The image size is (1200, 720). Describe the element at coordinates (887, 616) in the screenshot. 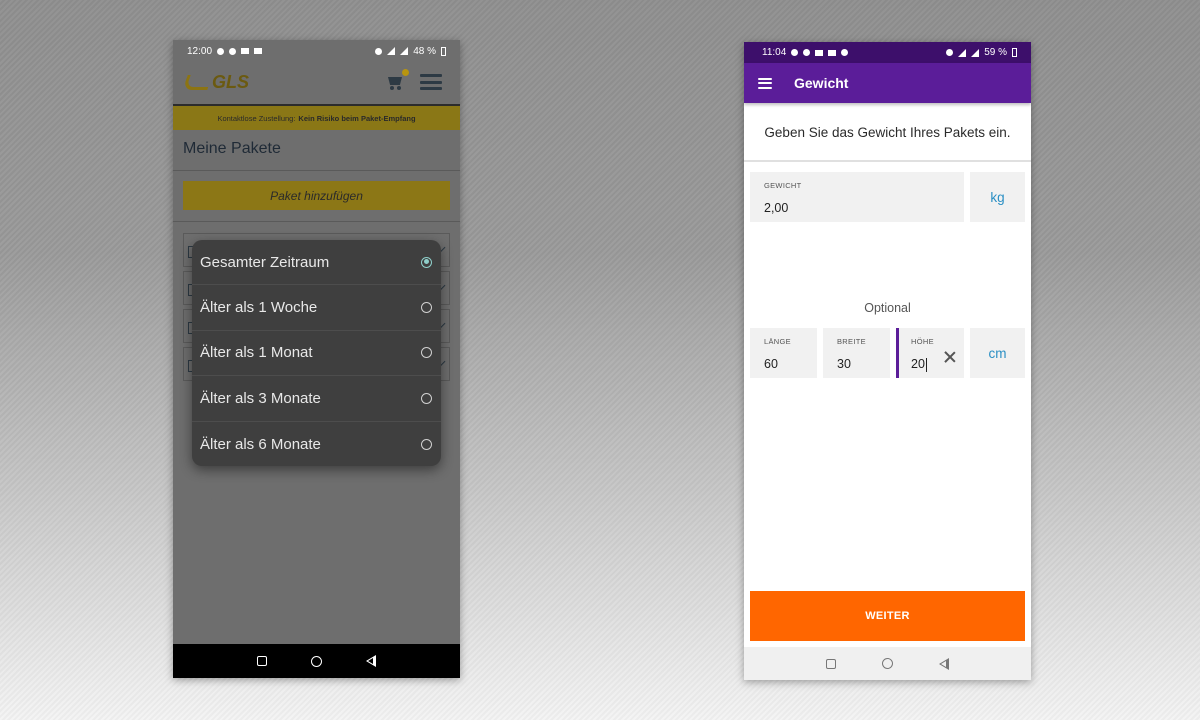

I see `next-button: WEITER` at that location.